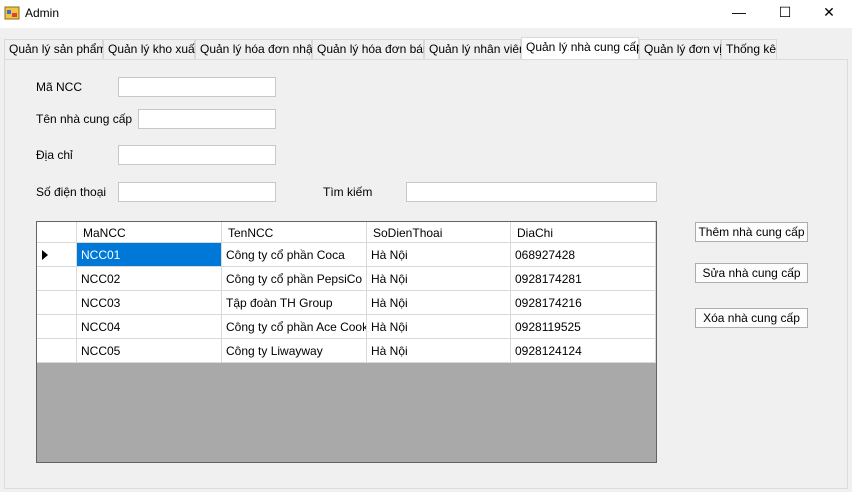 This screenshot has width=852, height=492. Describe the element at coordinates (582, 48) in the screenshot. I see `tab-nha-cung-cap: Quản lý nhà cung cấp` at that location.